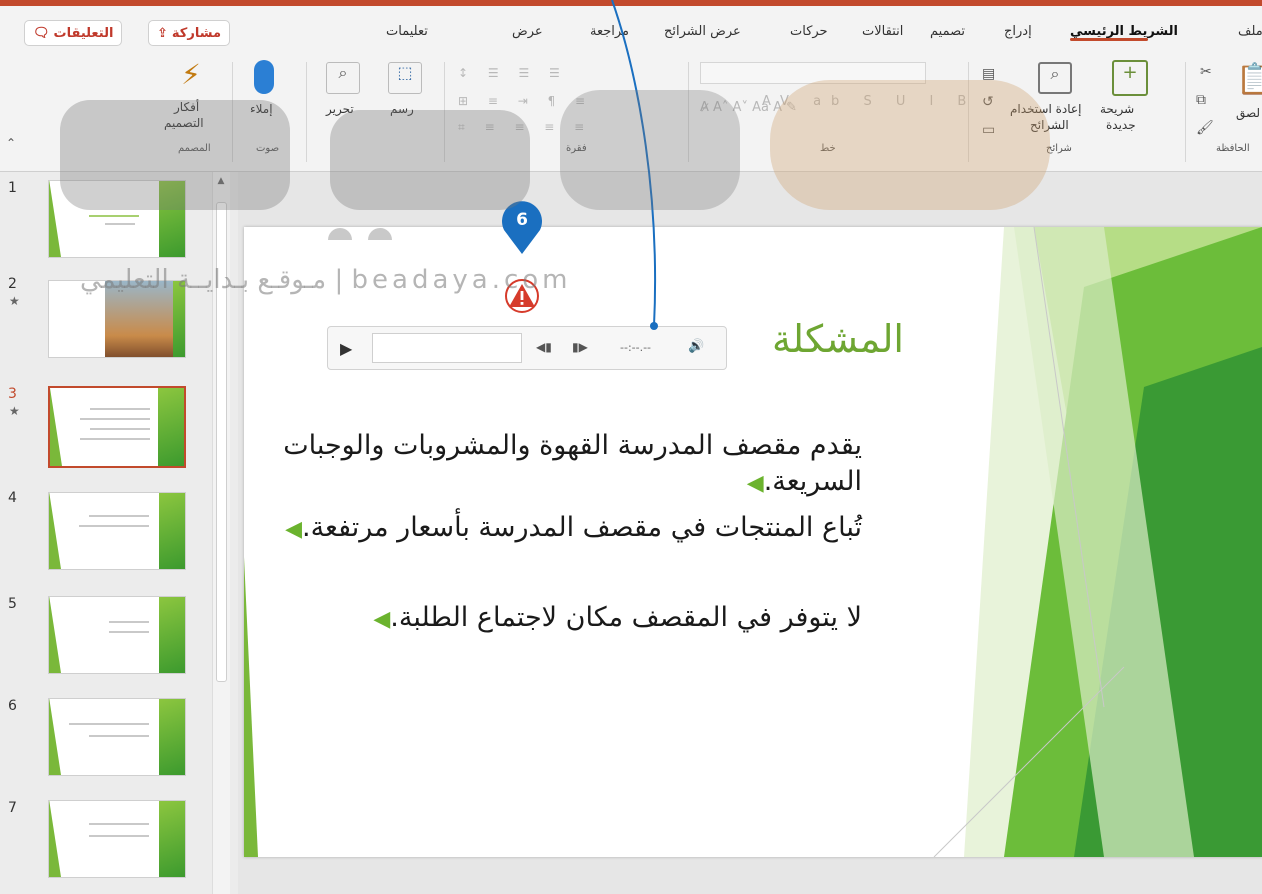 The image size is (1262, 894). Describe the element at coordinates (1124, 31) in the screenshot. I see `tab-home: الشريط الرئيسي` at that location.